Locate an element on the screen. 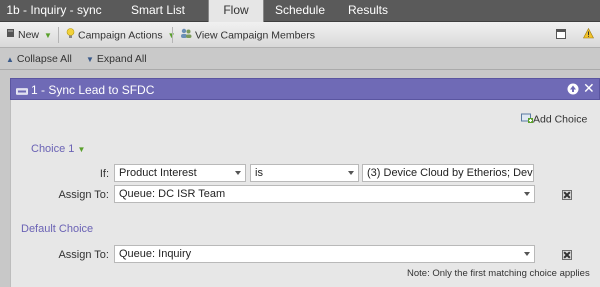 This screenshot has height=287, width=600. flow-step-title: 1 - Sync Lead to SFDC is located at coordinates (93, 90).